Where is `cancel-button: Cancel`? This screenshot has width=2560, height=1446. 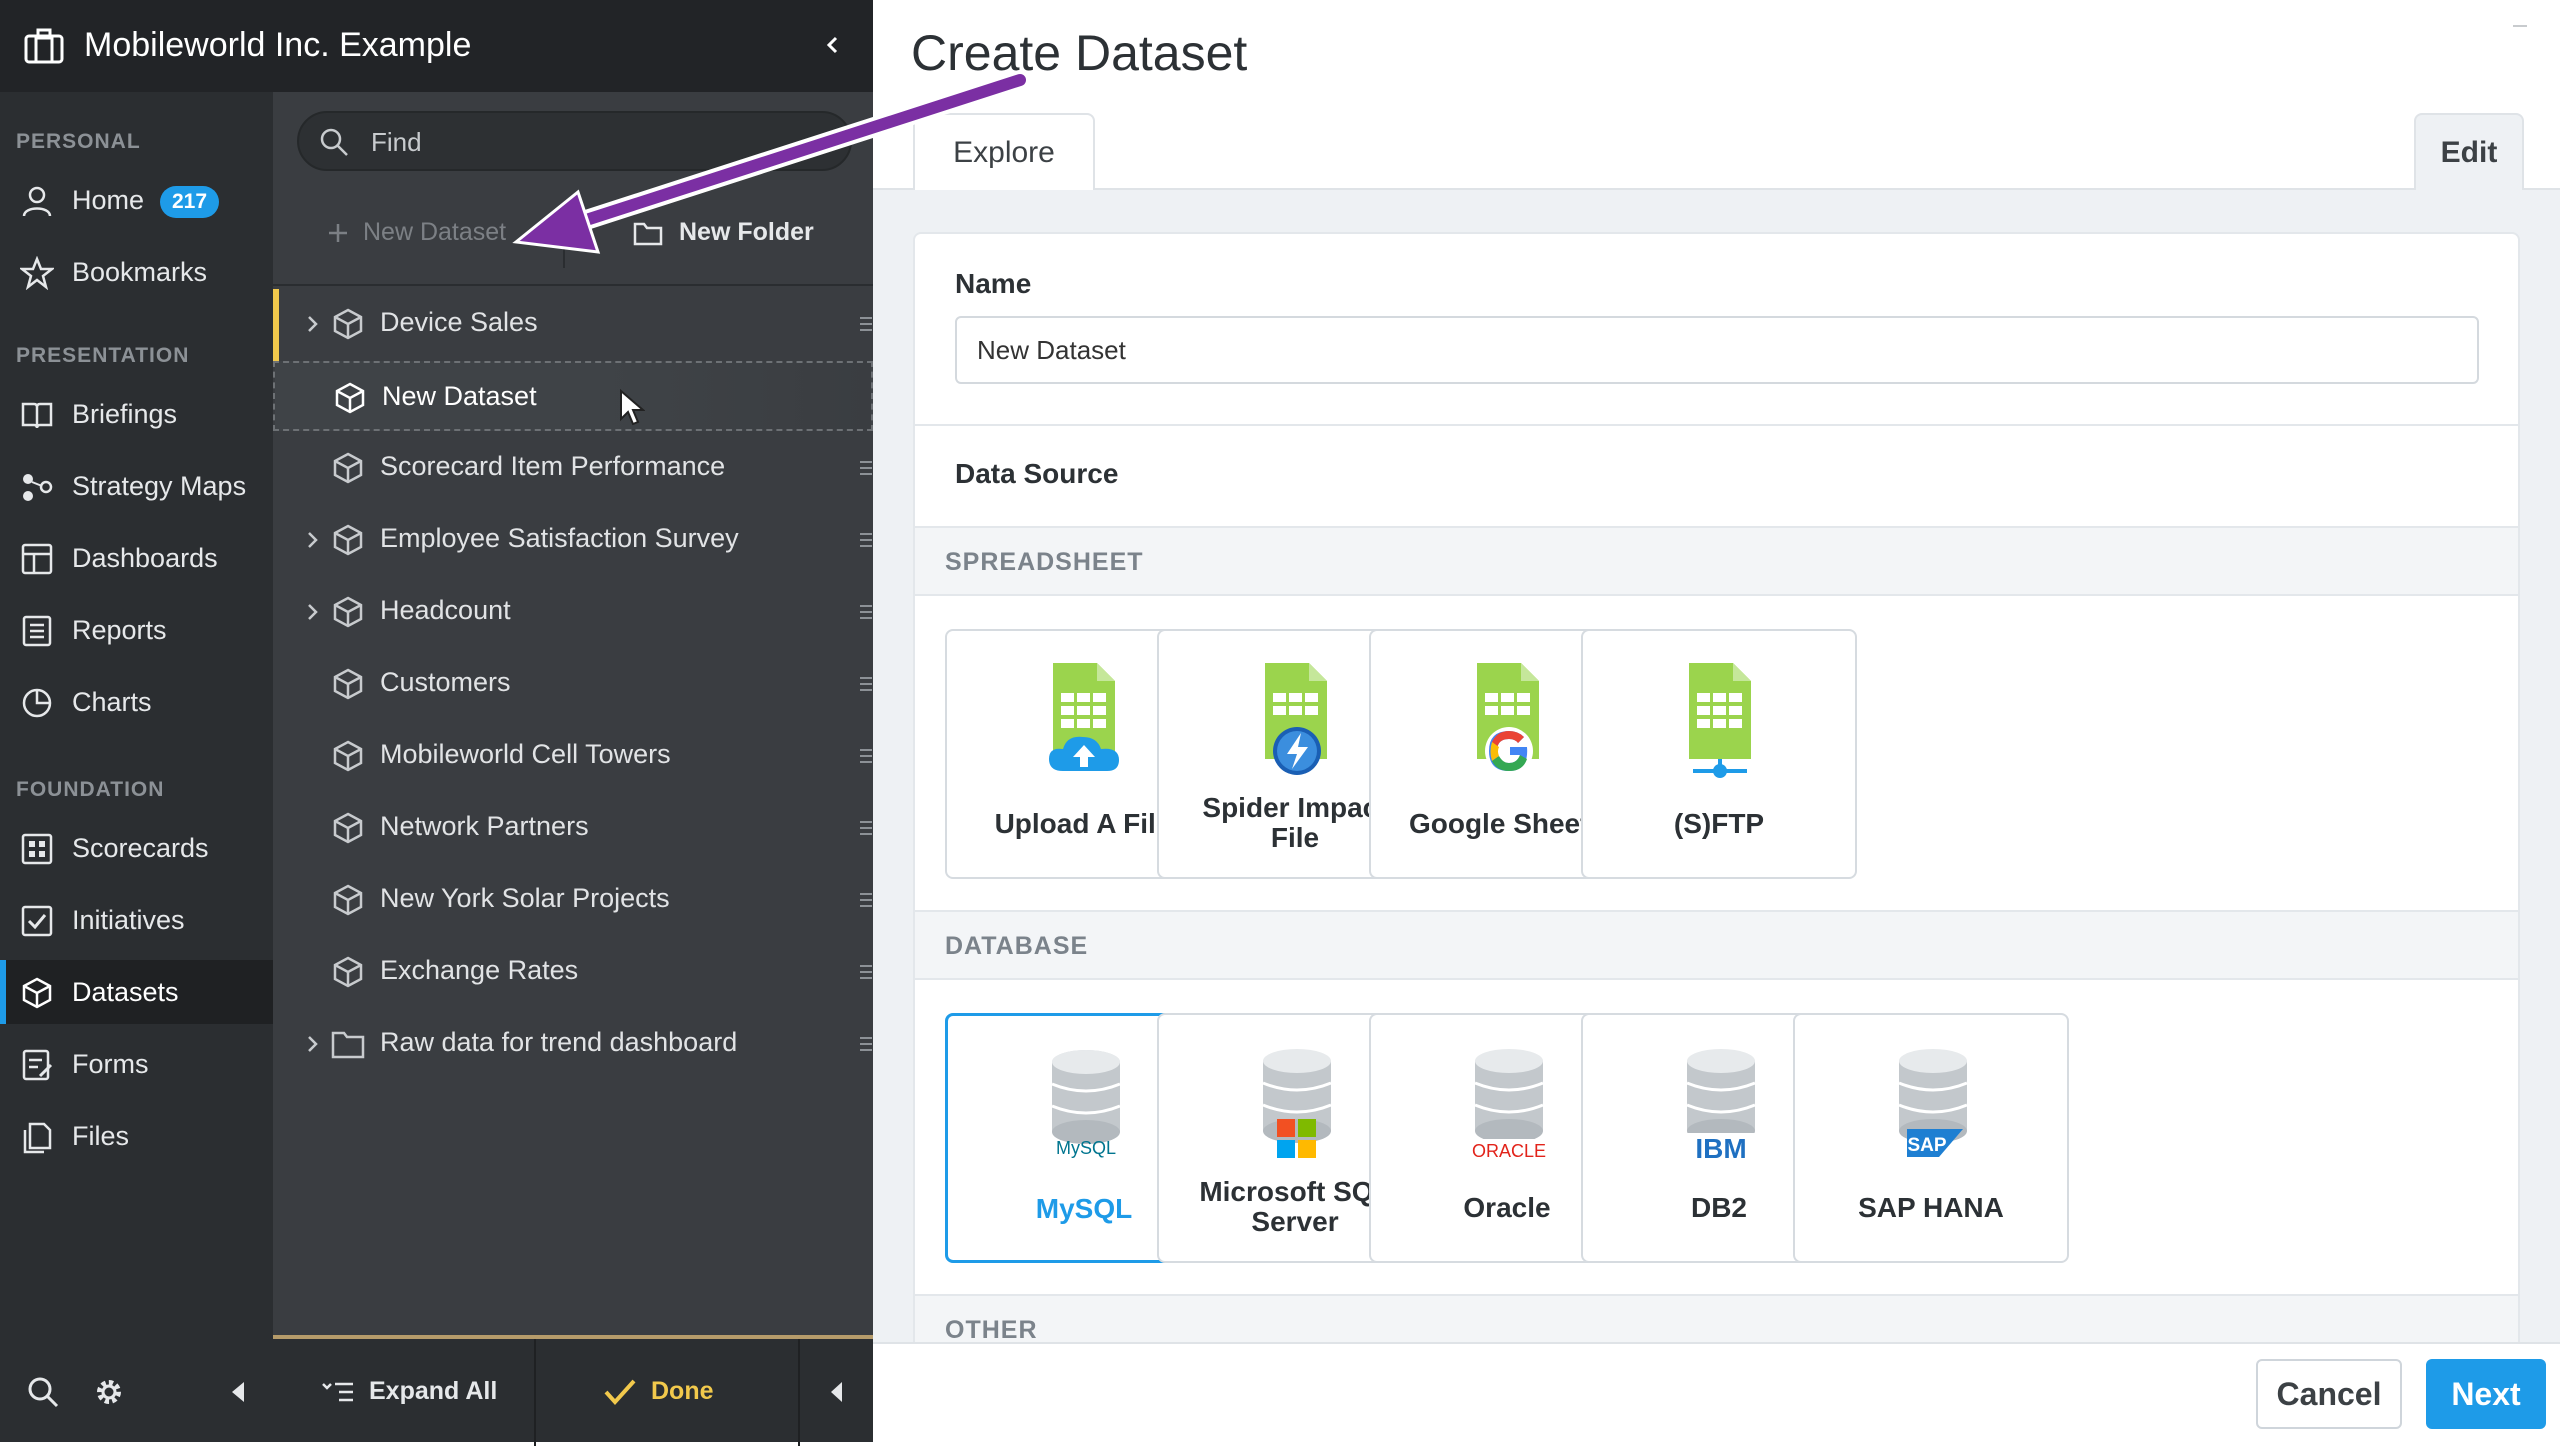
cancel-button: Cancel is located at coordinates (2329, 1394).